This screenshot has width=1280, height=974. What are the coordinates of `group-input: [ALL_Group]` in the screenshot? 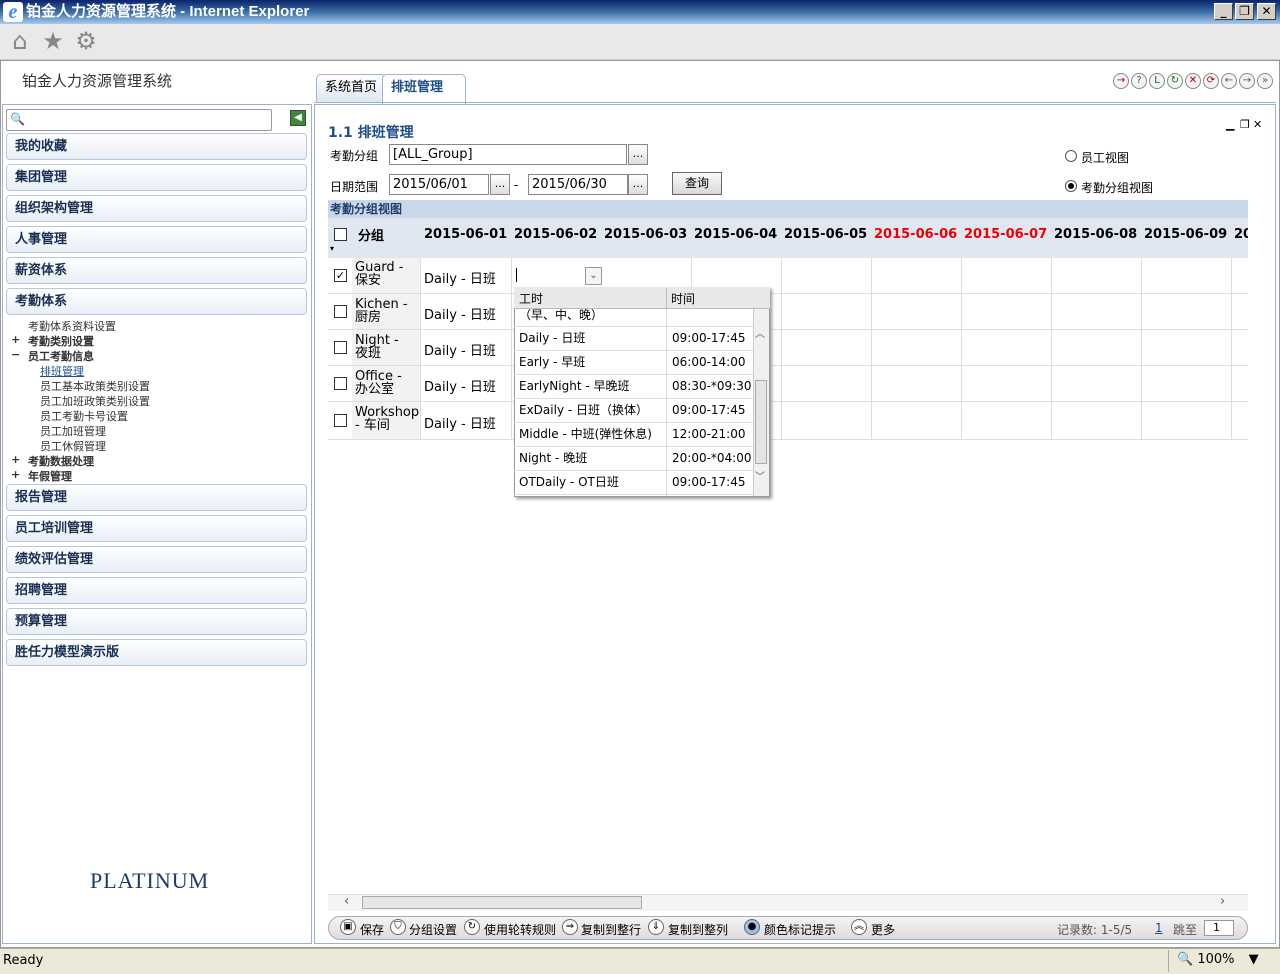 It's located at (508, 154).